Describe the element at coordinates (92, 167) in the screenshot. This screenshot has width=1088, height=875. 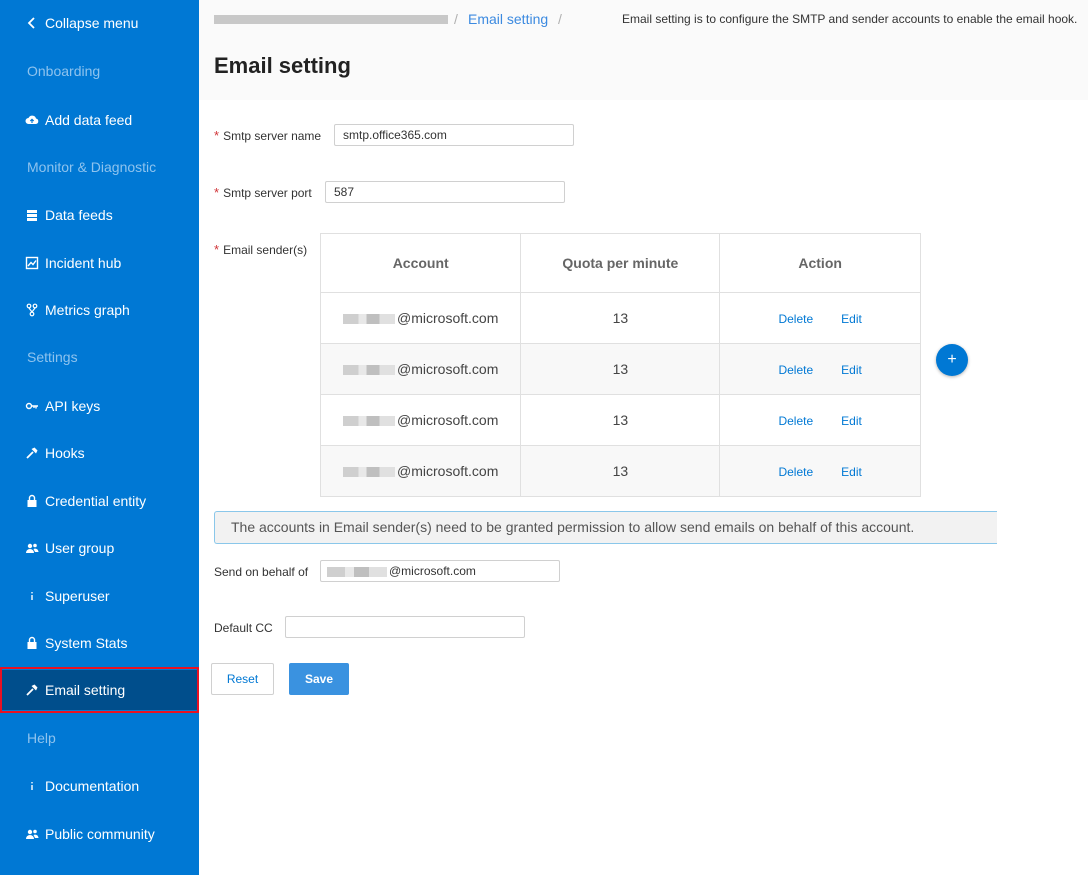
I see `nav-group-monitor: Monitor & Diagnostic` at that location.